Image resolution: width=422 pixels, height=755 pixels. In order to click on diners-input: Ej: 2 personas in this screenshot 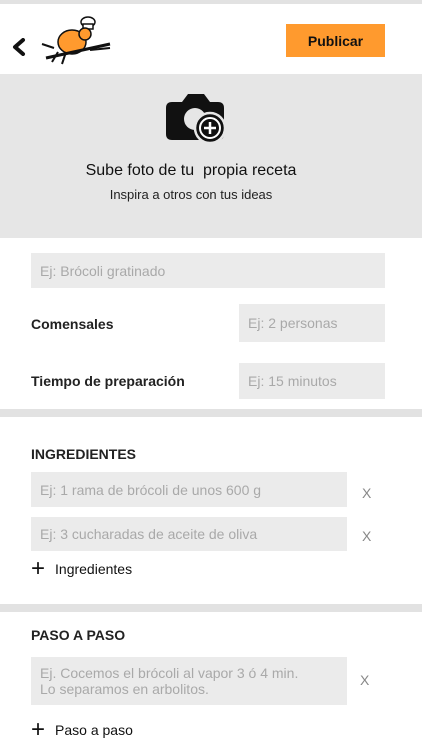, I will do `click(312, 323)`.